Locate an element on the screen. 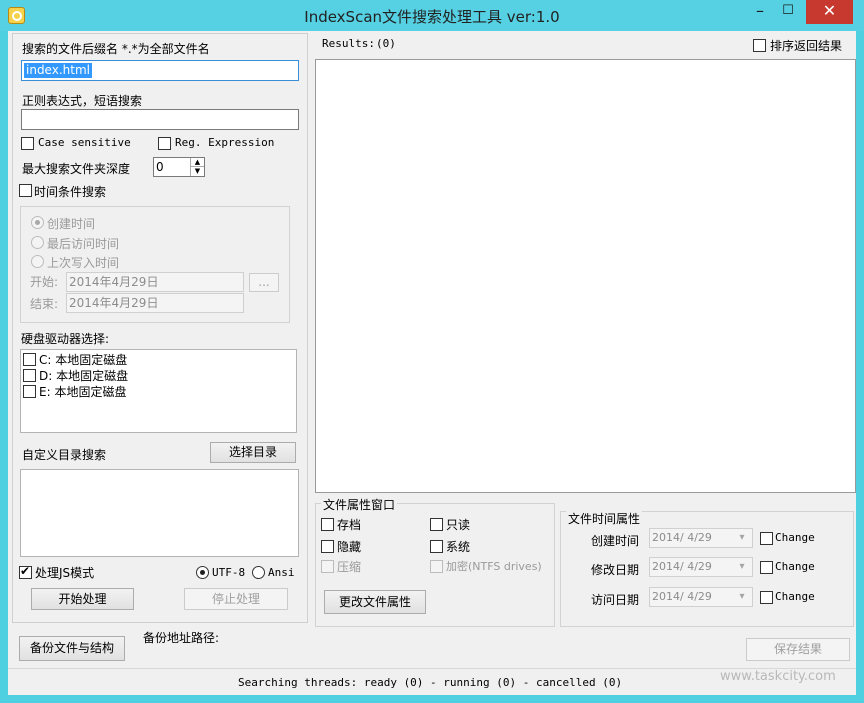 This screenshot has width=864, height=703. time-option-label: 最后访问时间 is located at coordinates (83, 244).